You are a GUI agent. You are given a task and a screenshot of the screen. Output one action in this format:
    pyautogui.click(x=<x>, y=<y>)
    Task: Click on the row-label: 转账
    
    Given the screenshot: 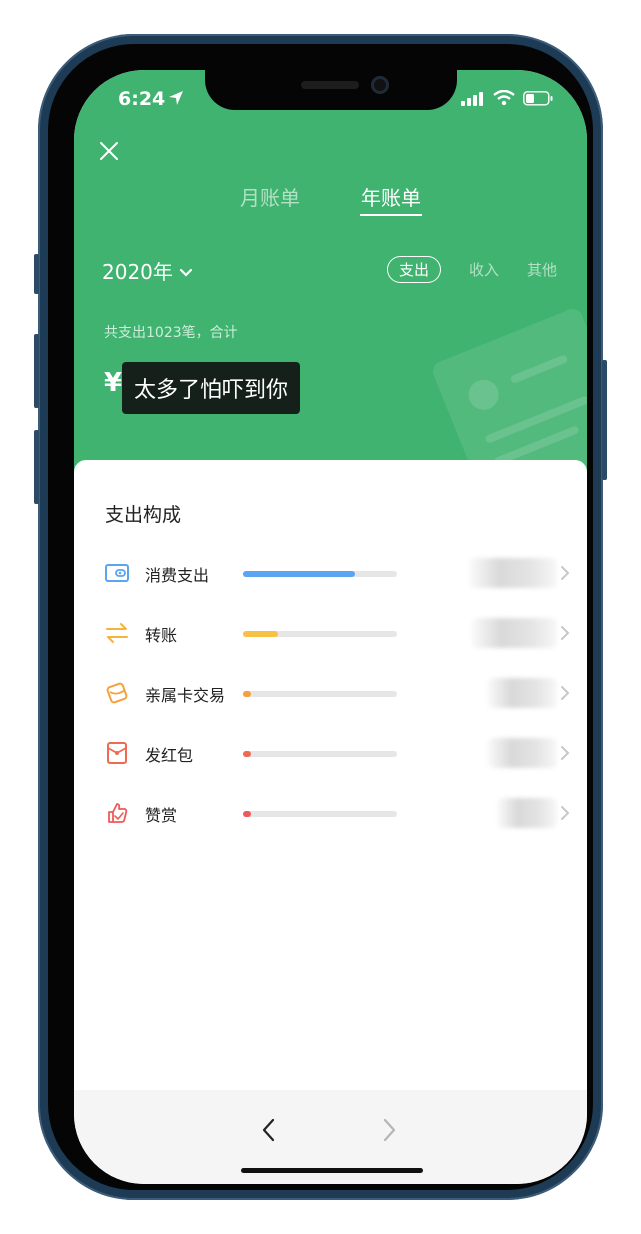 What is the action you would take?
    pyautogui.click(x=161, y=635)
    